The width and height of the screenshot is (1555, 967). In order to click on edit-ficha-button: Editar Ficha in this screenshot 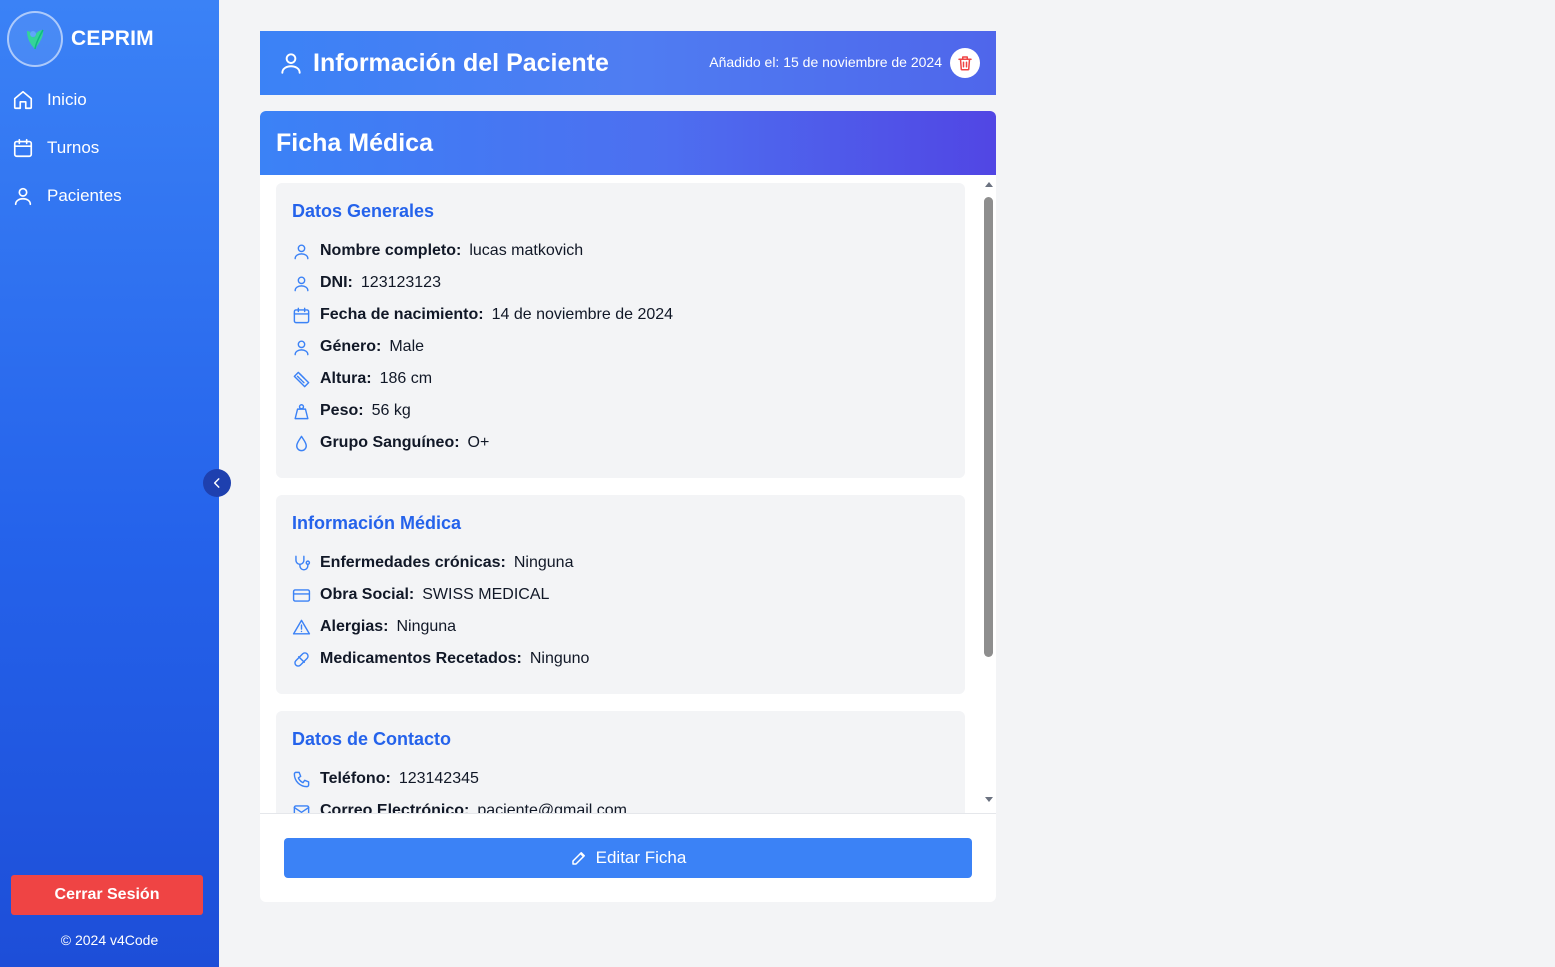, I will do `click(628, 858)`.